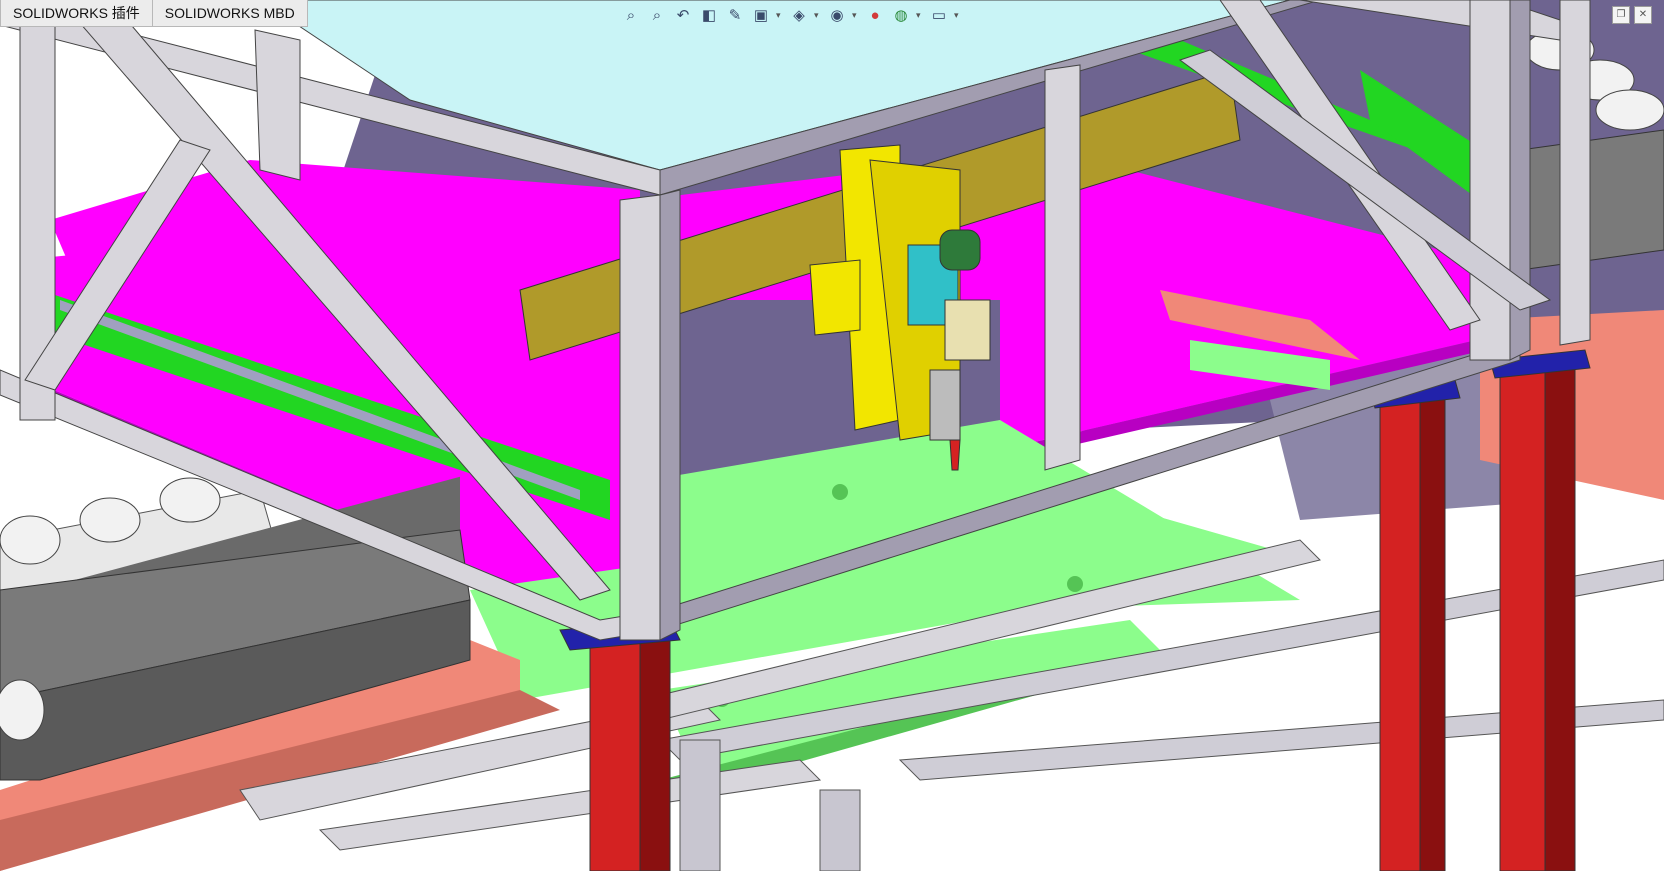  What do you see at coordinates (76, 13) in the screenshot?
I see `tab-solidworks-addins: SOLIDWORKS 插件` at bounding box center [76, 13].